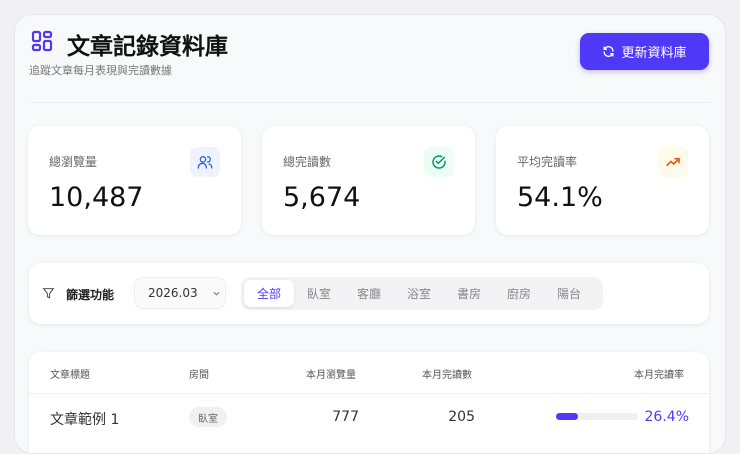  Describe the element at coordinates (147, 47) in the screenshot. I see `page-title: 文章記錄資料庫` at that location.